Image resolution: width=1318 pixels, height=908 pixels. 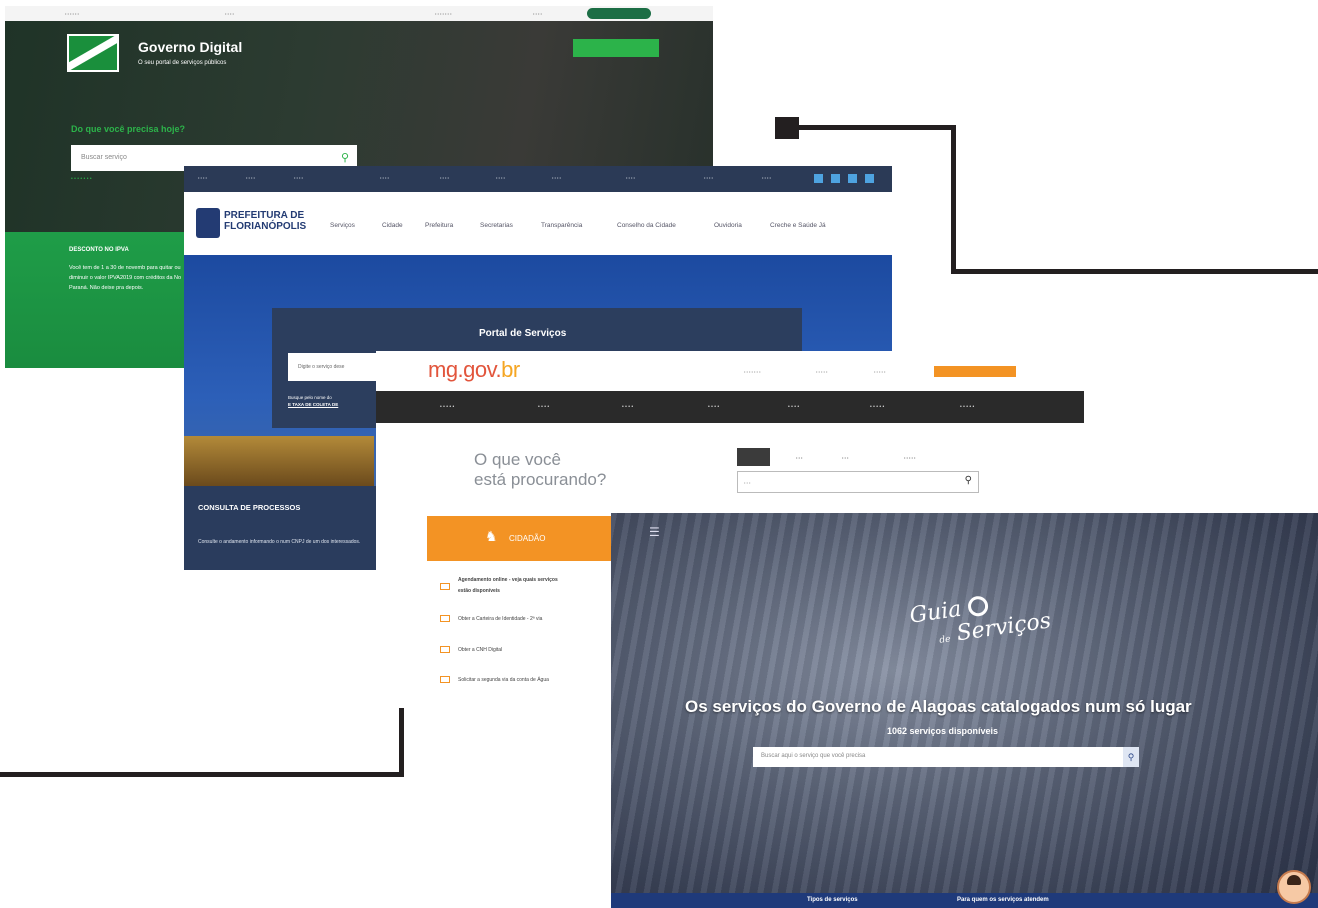 What do you see at coordinates (445, 679) in the screenshot?
I see `water-icon` at bounding box center [445, 679].